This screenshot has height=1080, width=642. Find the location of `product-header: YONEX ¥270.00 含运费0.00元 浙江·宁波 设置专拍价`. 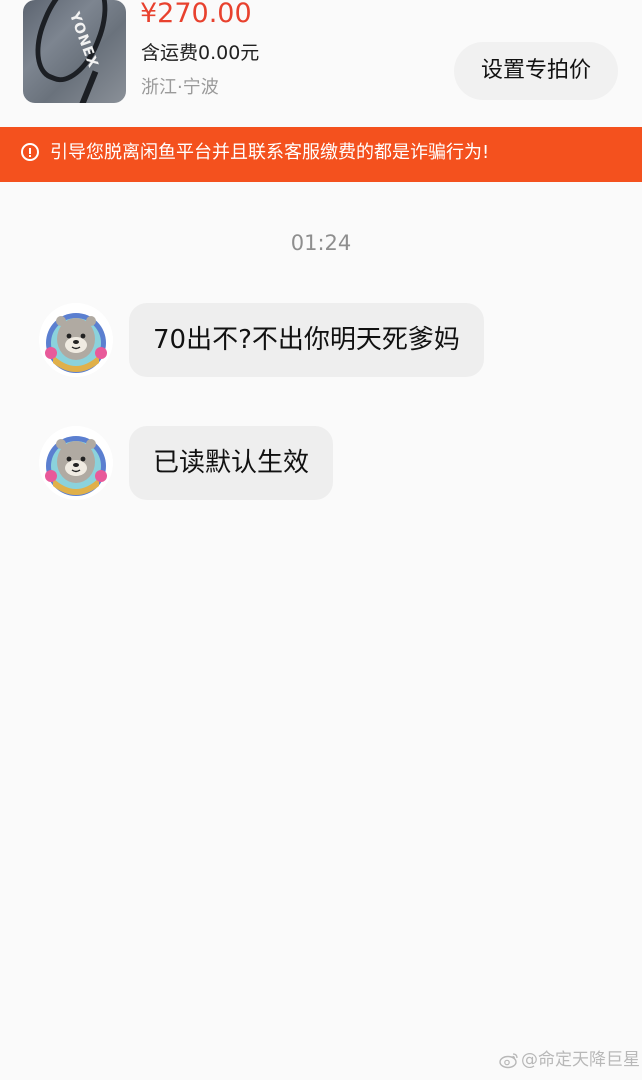

product-header: YONEX ¥270.00 含运费0.00元 浙江·宁波 设置专拍价 is located at coordinates (321, 63).